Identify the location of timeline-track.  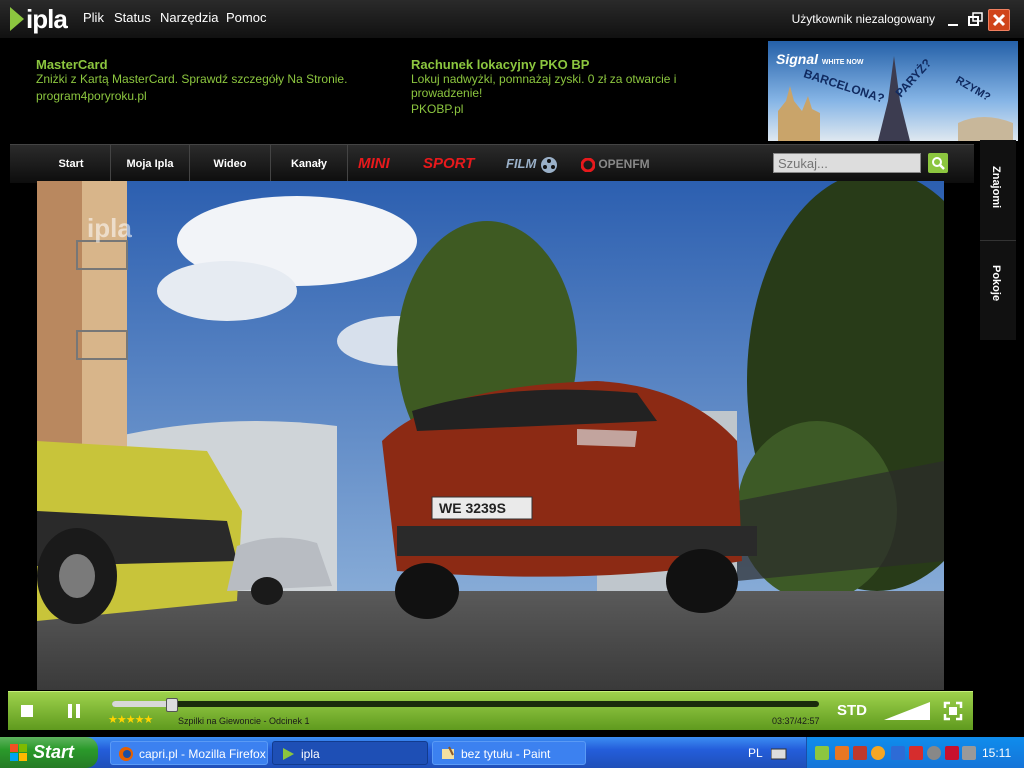
(465, 704).